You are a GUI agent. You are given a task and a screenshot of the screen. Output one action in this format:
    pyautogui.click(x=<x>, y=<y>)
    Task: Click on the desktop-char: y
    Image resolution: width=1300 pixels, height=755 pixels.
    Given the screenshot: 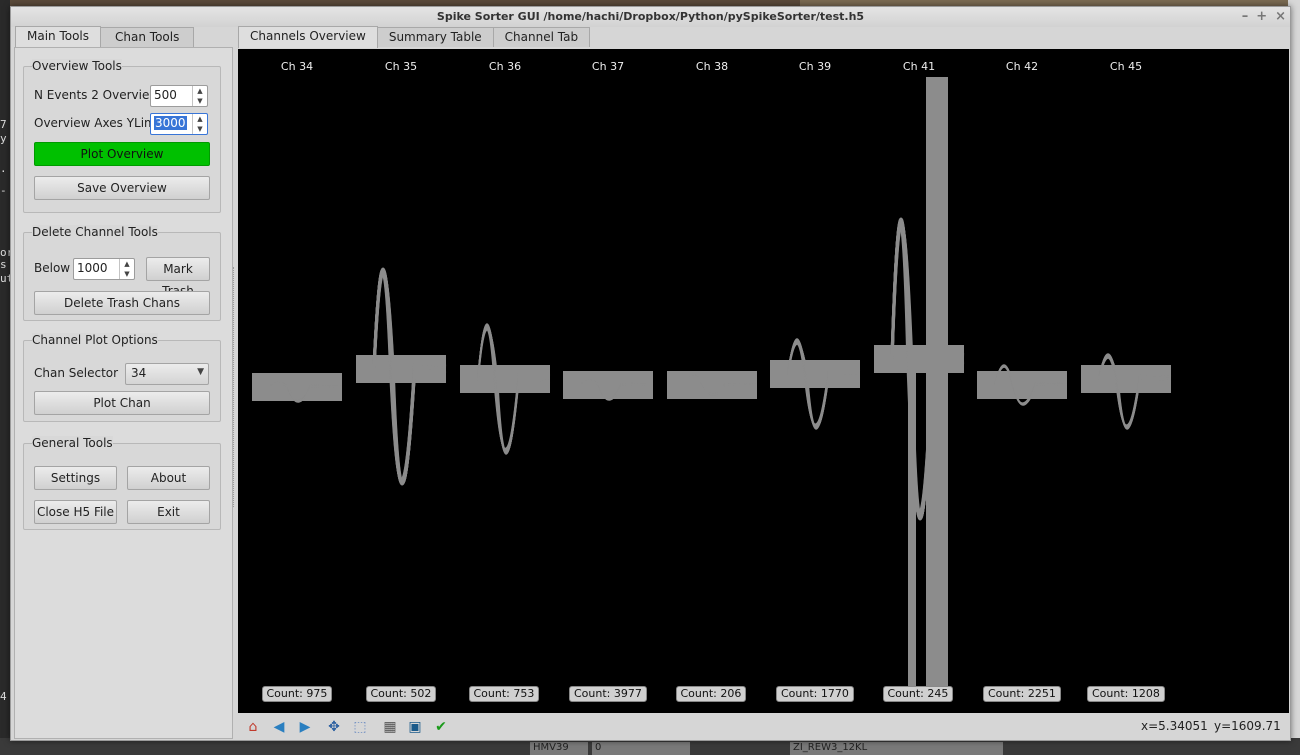 What is the action you would take?
    pyautogui.click(x=3, y=138)
    